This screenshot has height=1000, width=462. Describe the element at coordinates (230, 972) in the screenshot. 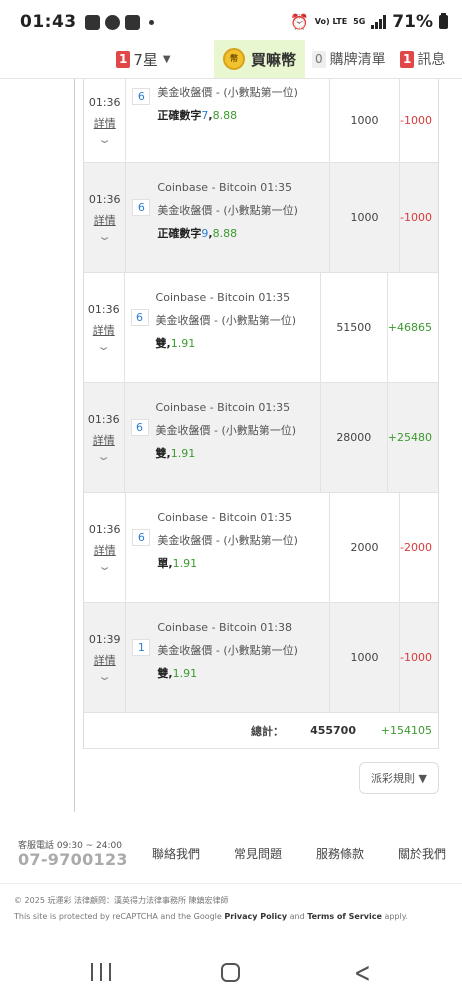

I see `home-icon` at that location.